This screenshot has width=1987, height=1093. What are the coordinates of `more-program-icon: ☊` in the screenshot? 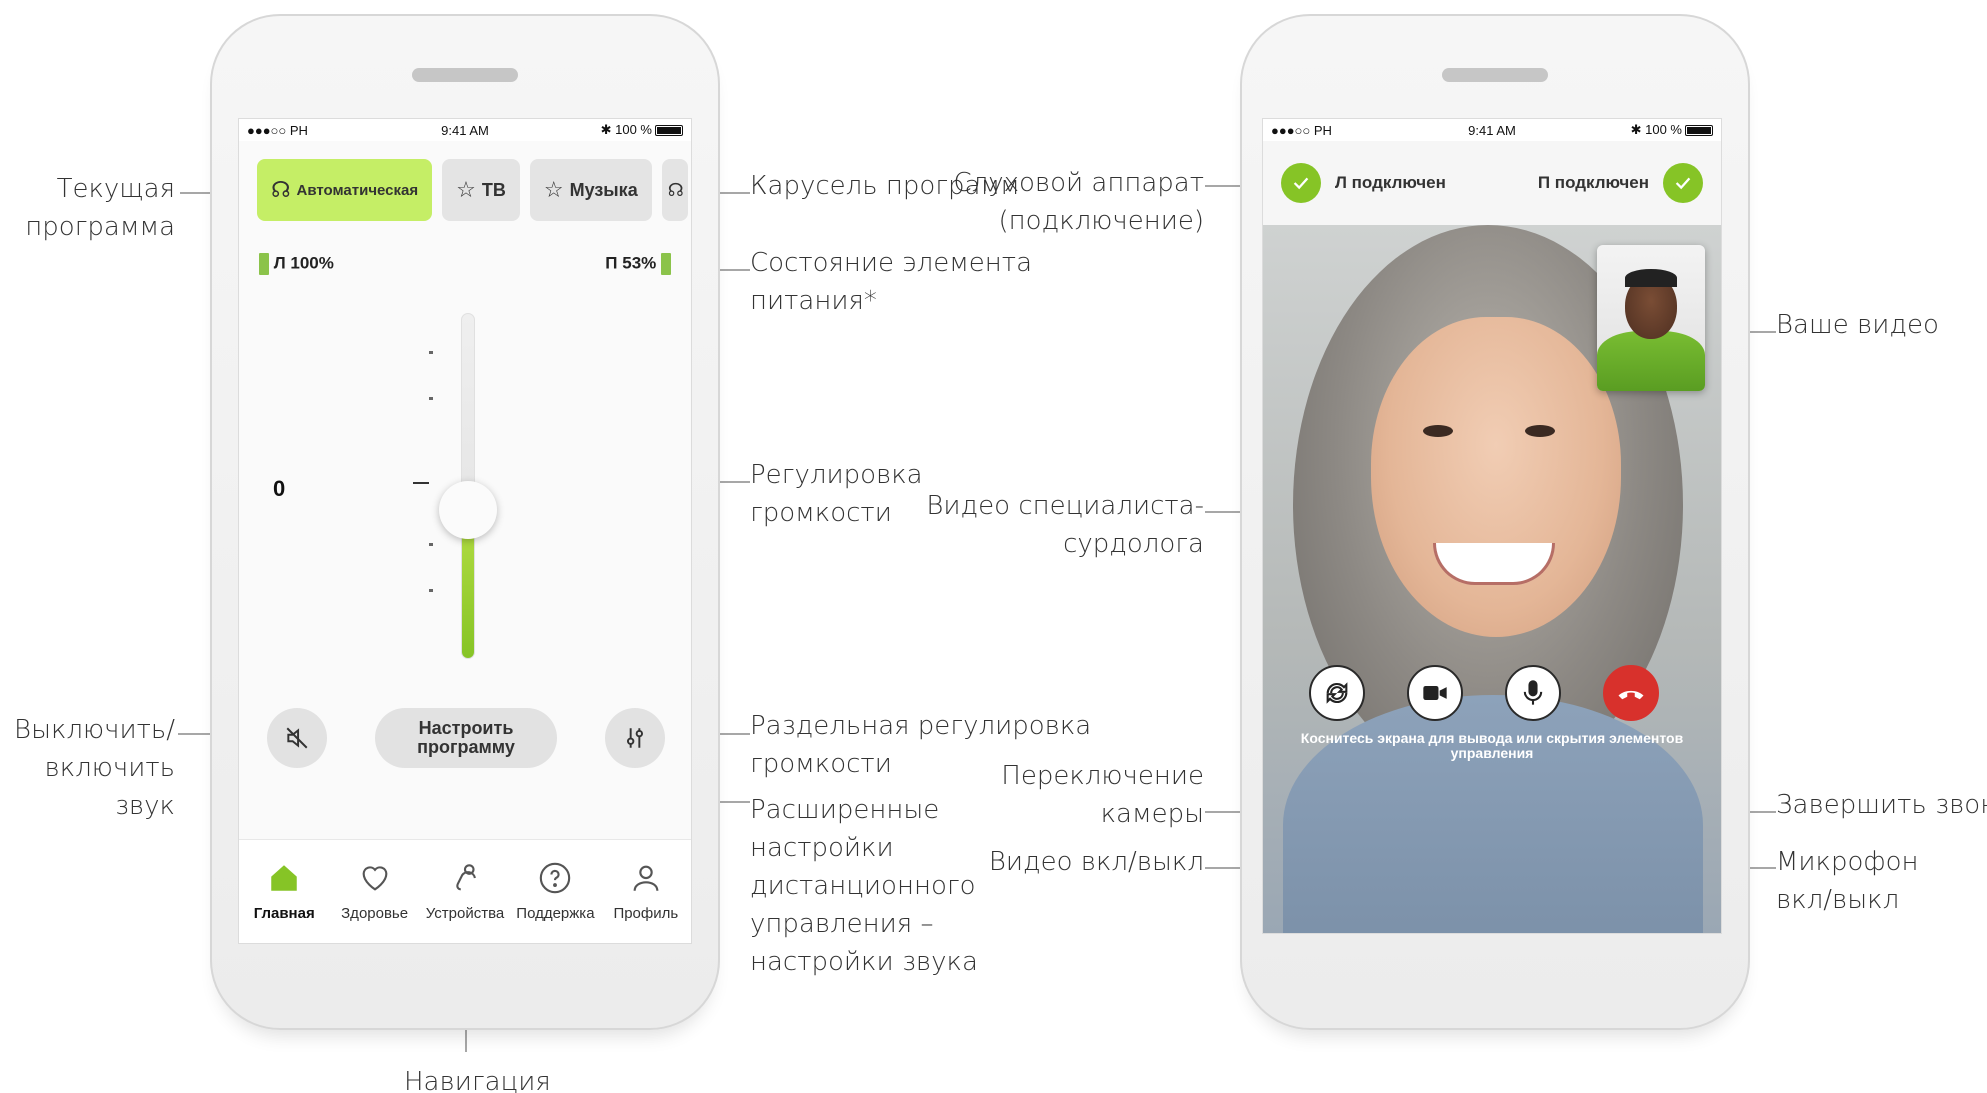 It's located at (675, 189).